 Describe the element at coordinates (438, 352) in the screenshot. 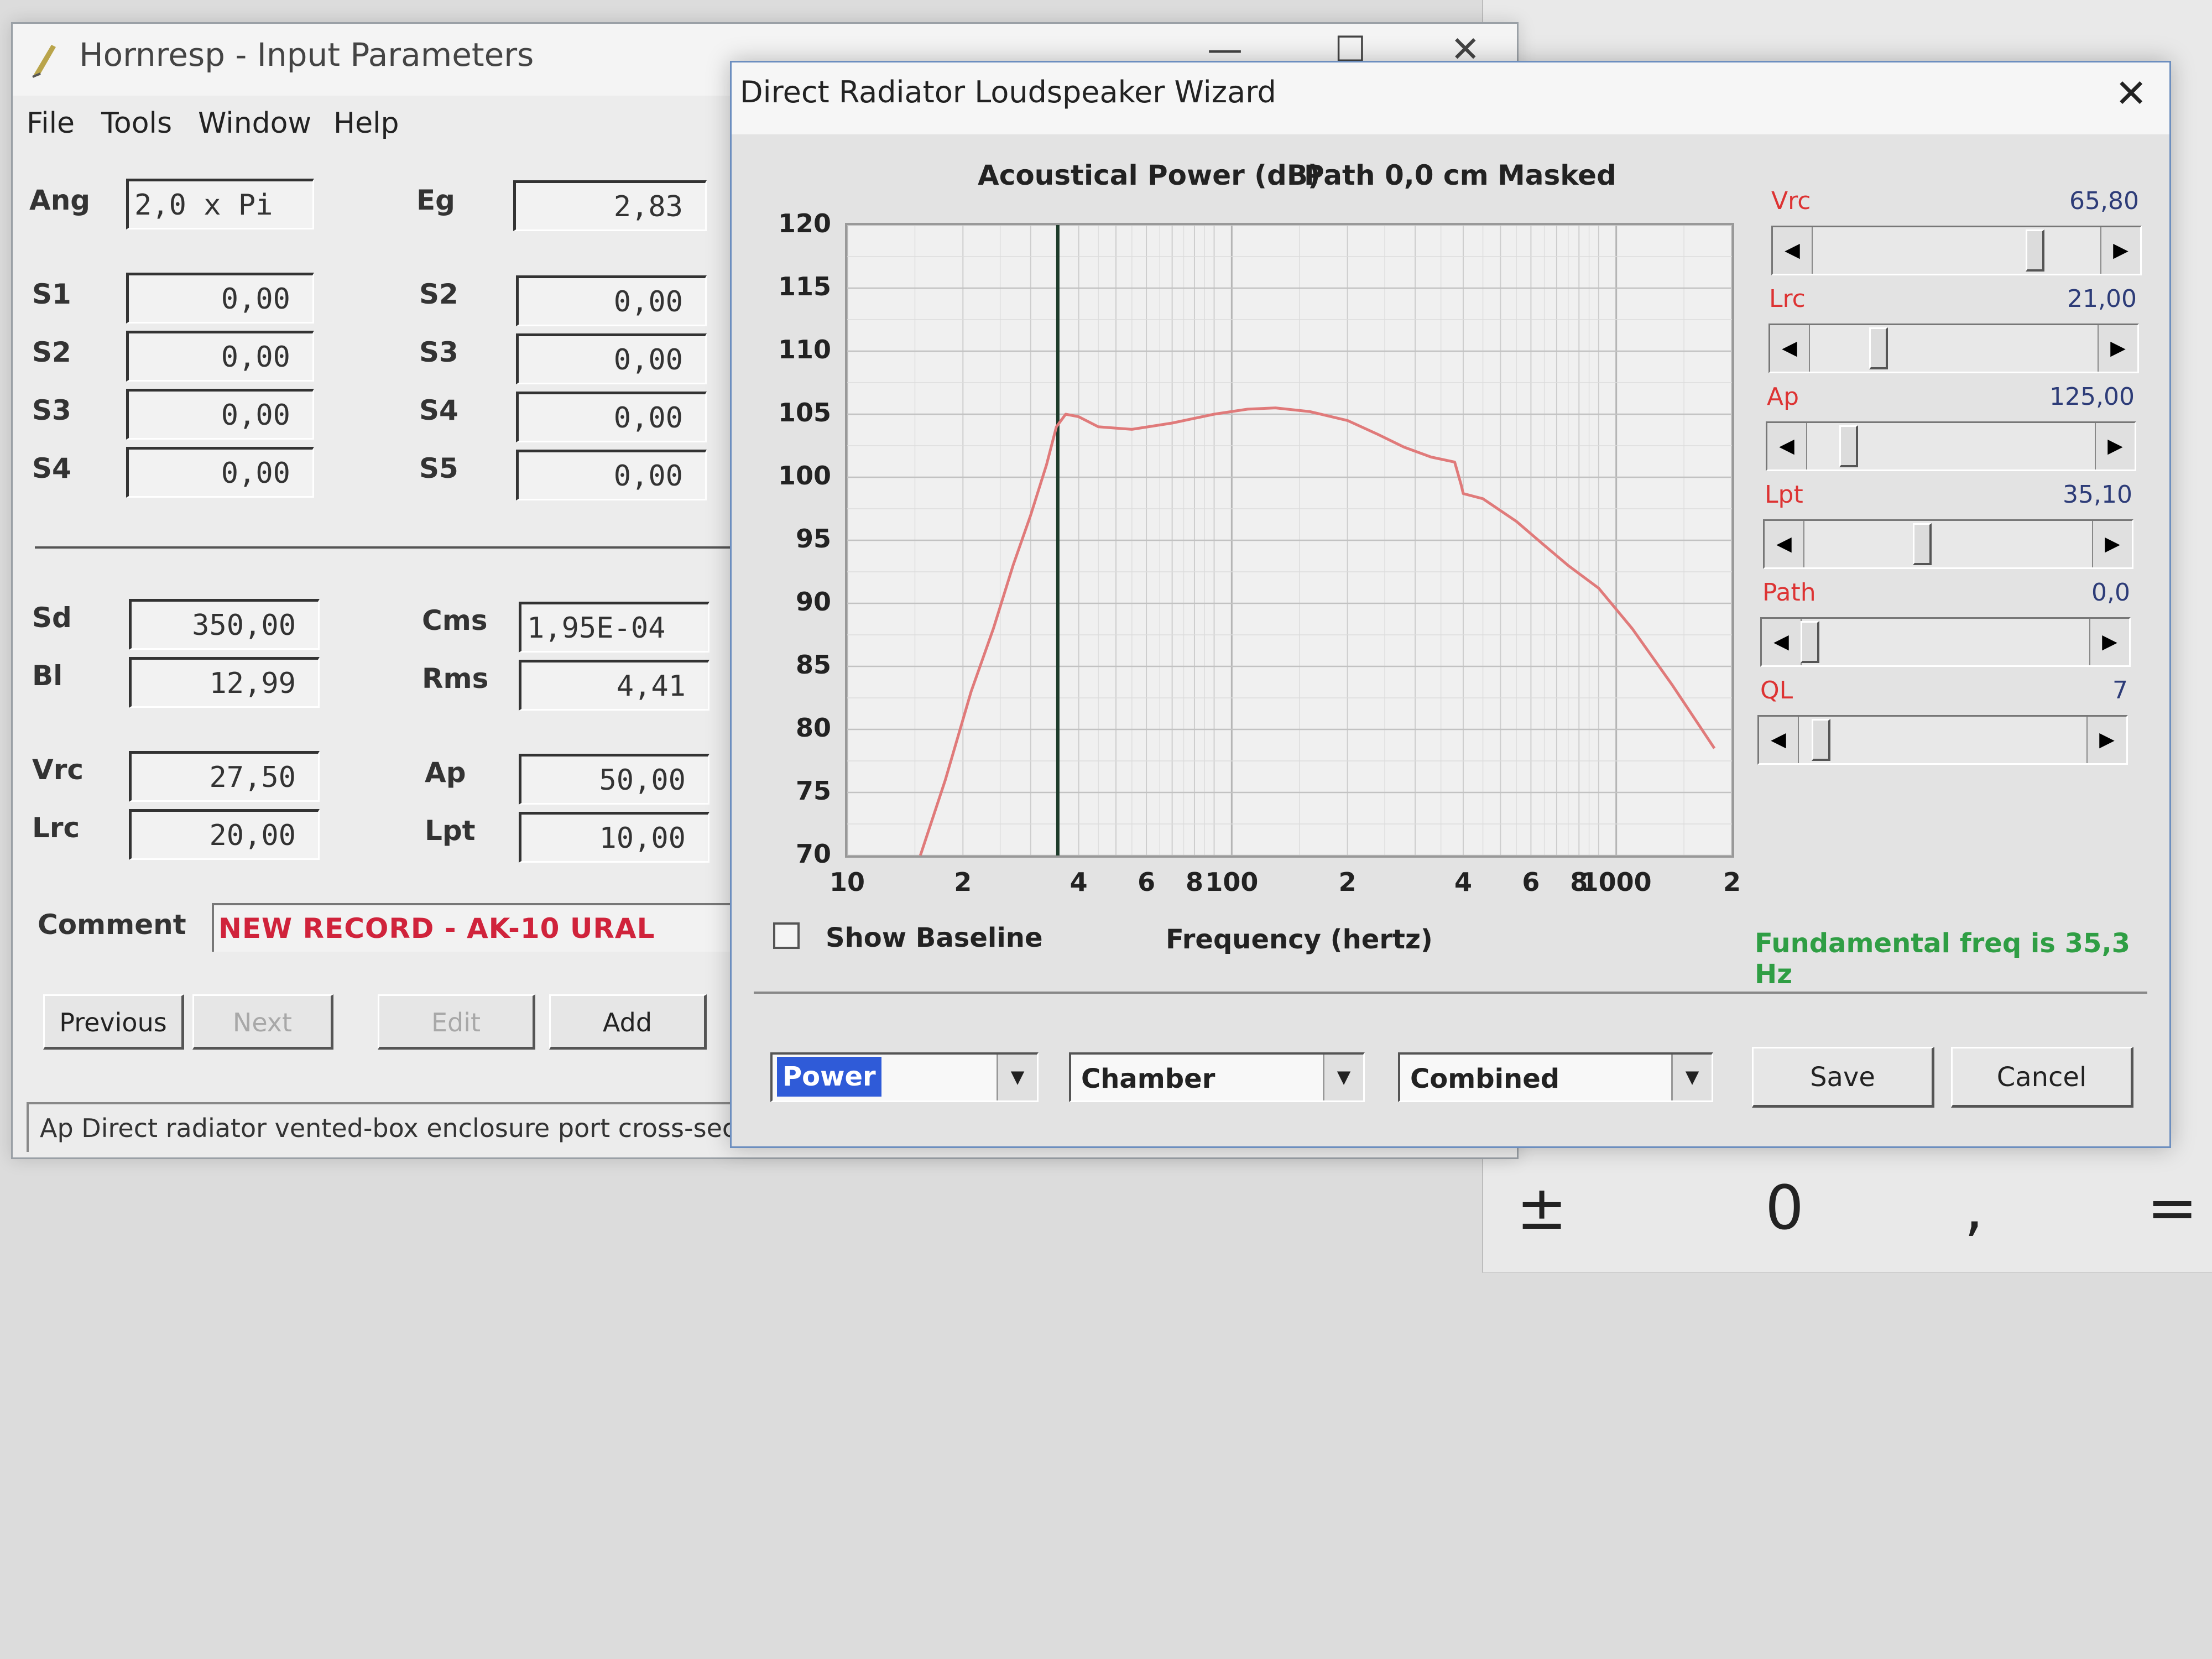

I see `param-label-s3-right: S3` at that location.